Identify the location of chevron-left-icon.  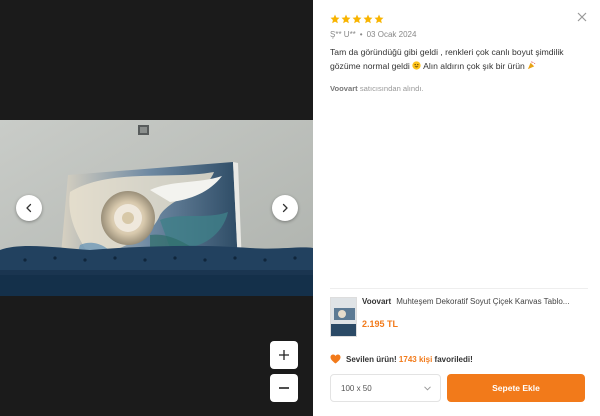
(29, 208).